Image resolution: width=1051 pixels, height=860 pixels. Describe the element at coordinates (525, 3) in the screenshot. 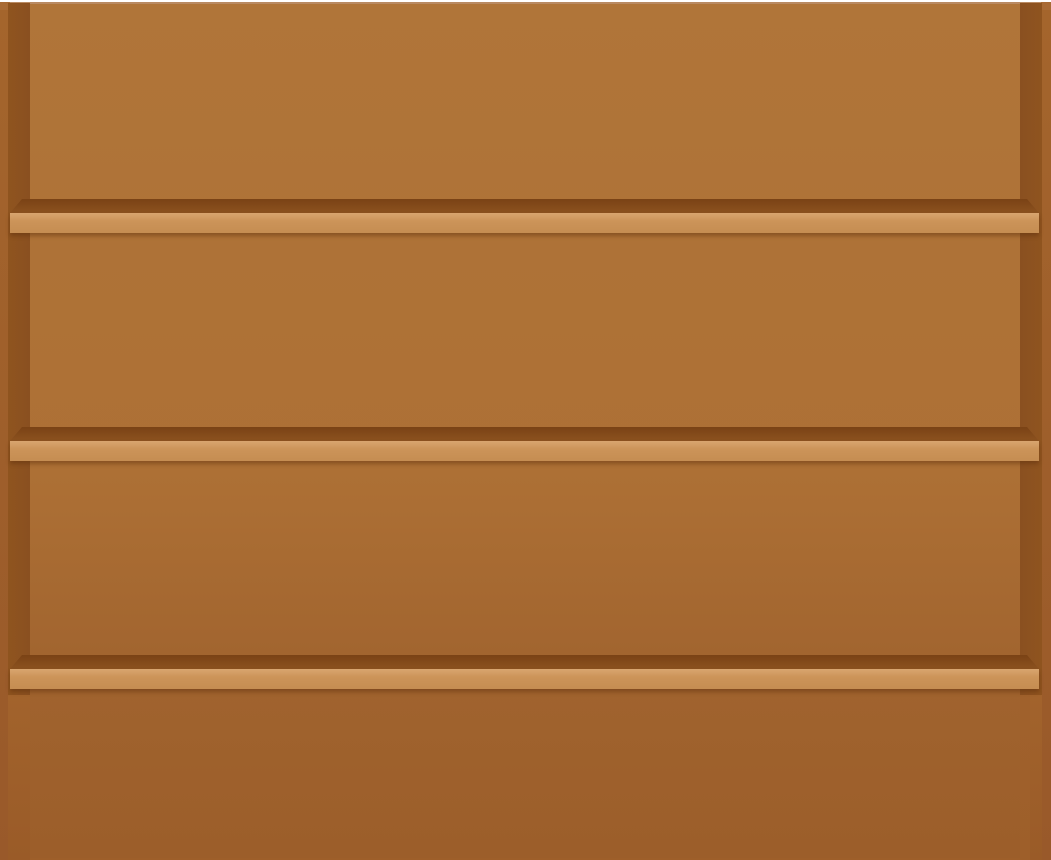

I see `top-edge` at that location.